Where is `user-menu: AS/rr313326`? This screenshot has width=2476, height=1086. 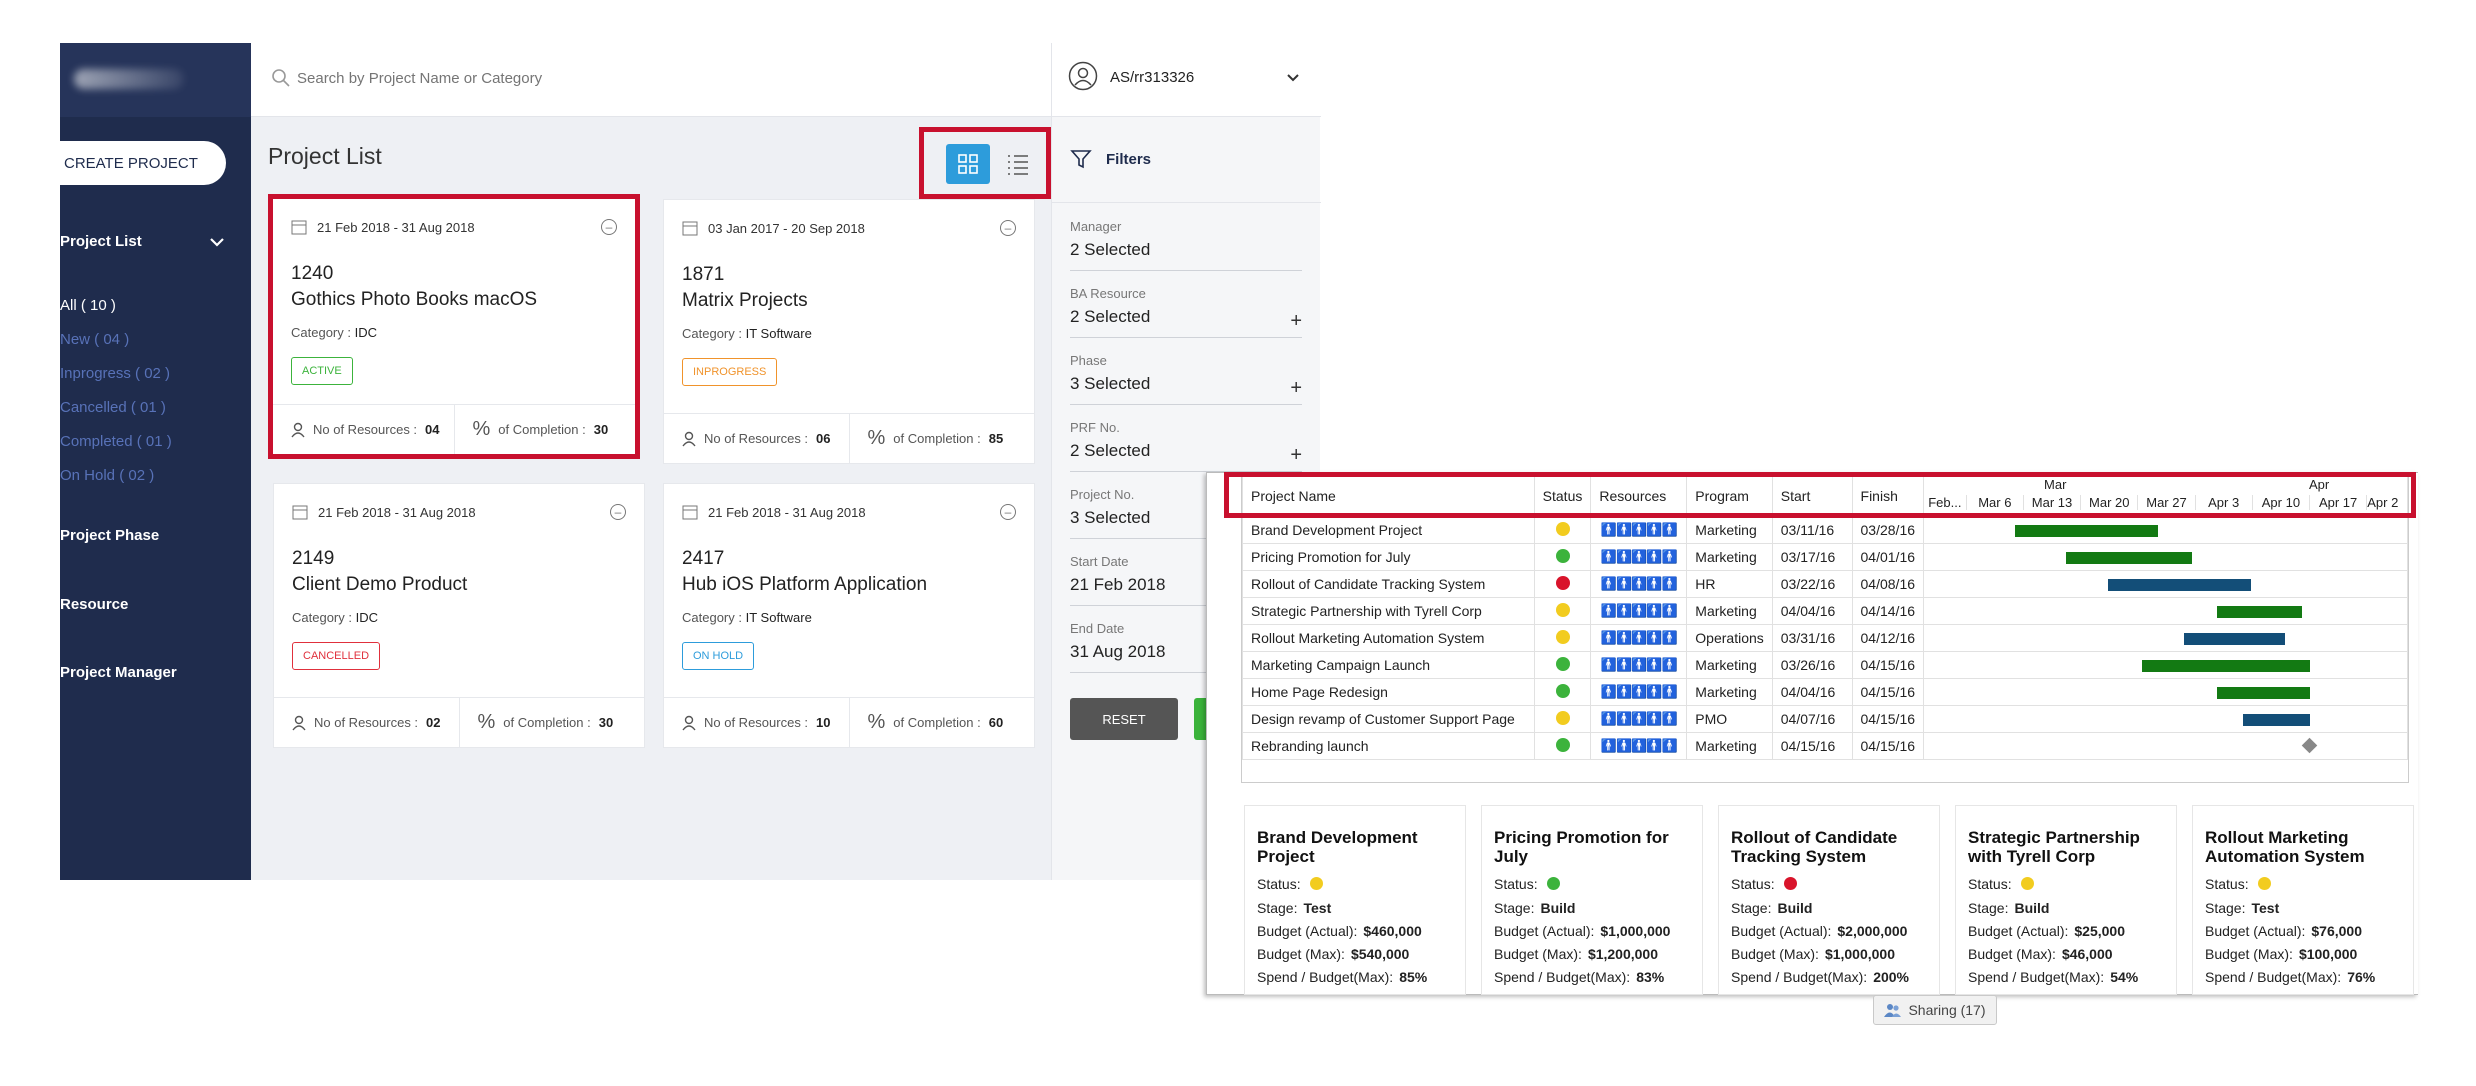
user-menu: AS/rr313326 is located at coordinates (1186, 80).